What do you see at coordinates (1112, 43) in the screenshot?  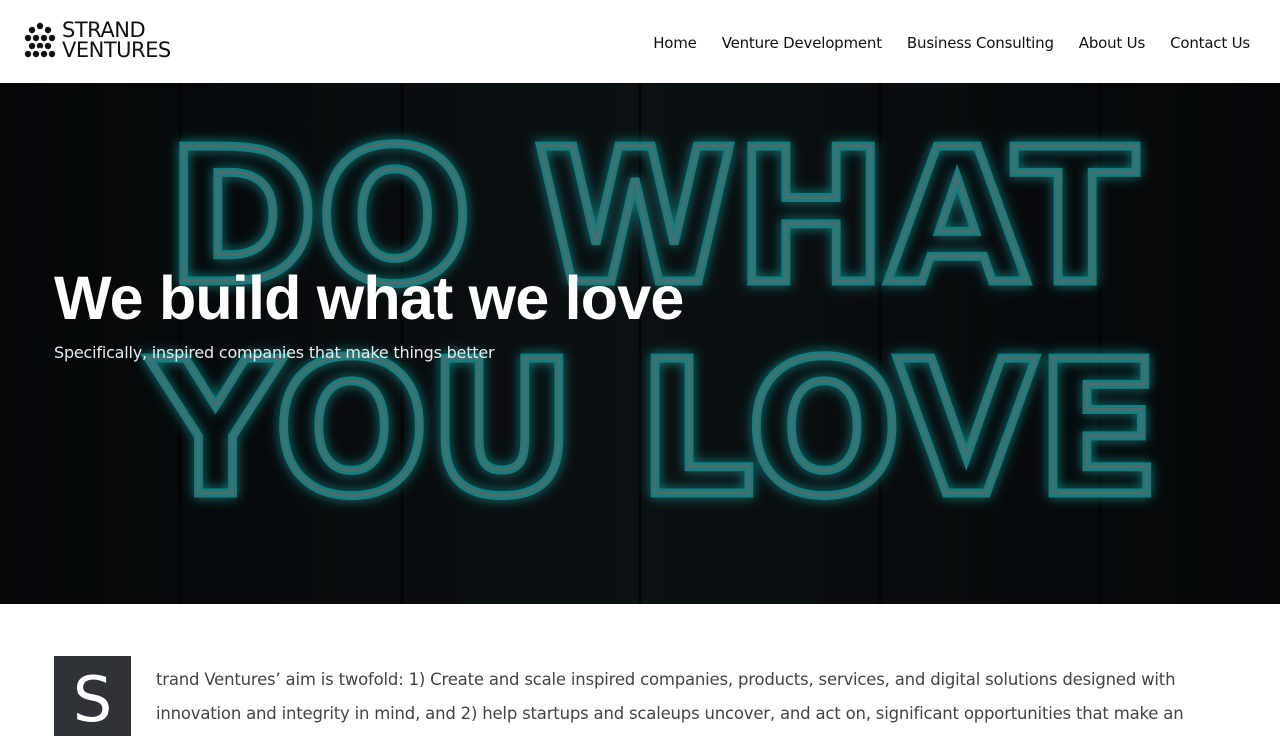 I see `nav-about-us-link: About Us` at bounding box center [1112, 43].